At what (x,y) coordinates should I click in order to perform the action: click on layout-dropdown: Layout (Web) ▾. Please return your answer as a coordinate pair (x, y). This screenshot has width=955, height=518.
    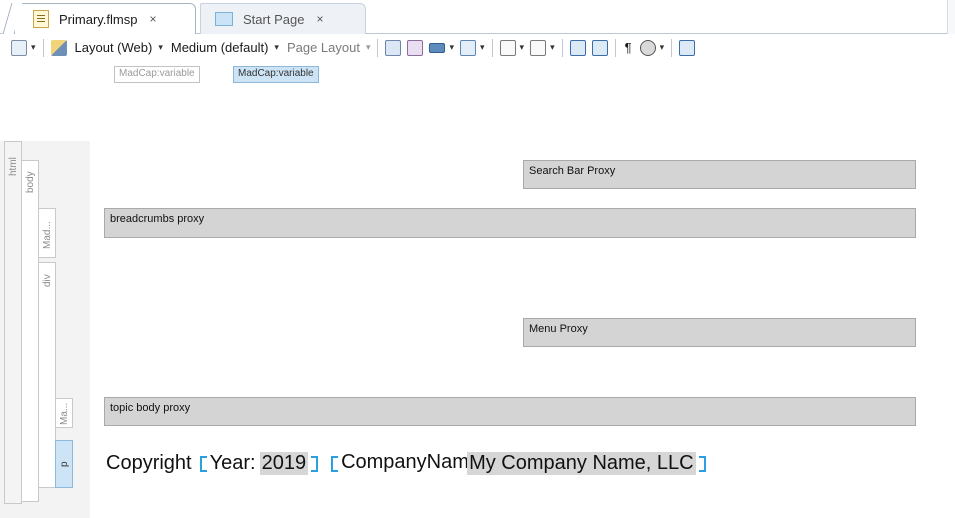
    Looking at the image, I should click on (118, 48).